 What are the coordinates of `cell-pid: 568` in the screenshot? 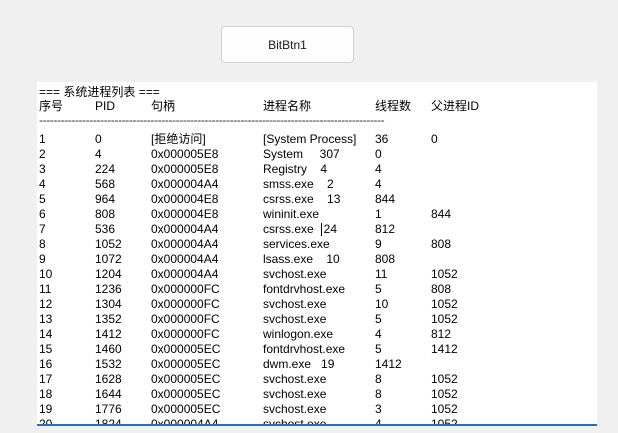 It's located at (105, 184).